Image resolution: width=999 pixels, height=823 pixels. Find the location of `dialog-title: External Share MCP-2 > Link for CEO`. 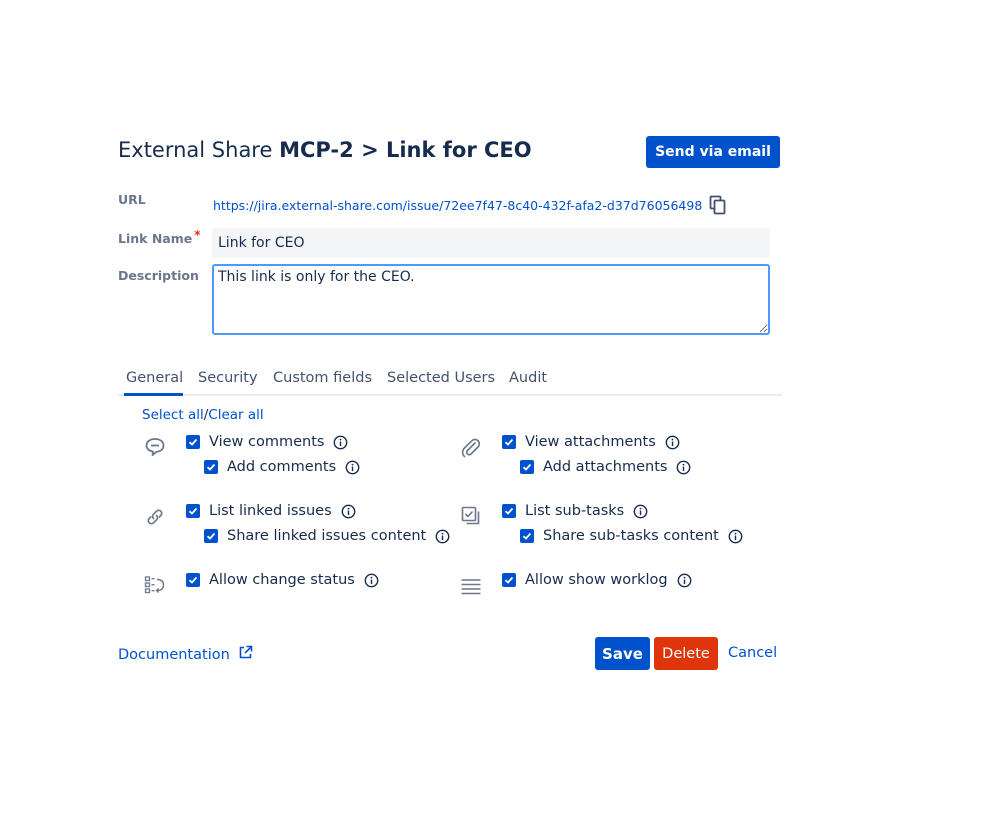

dialog-title: External Share MCP-2 > Link for CEO is located at coordinates (325, 150).